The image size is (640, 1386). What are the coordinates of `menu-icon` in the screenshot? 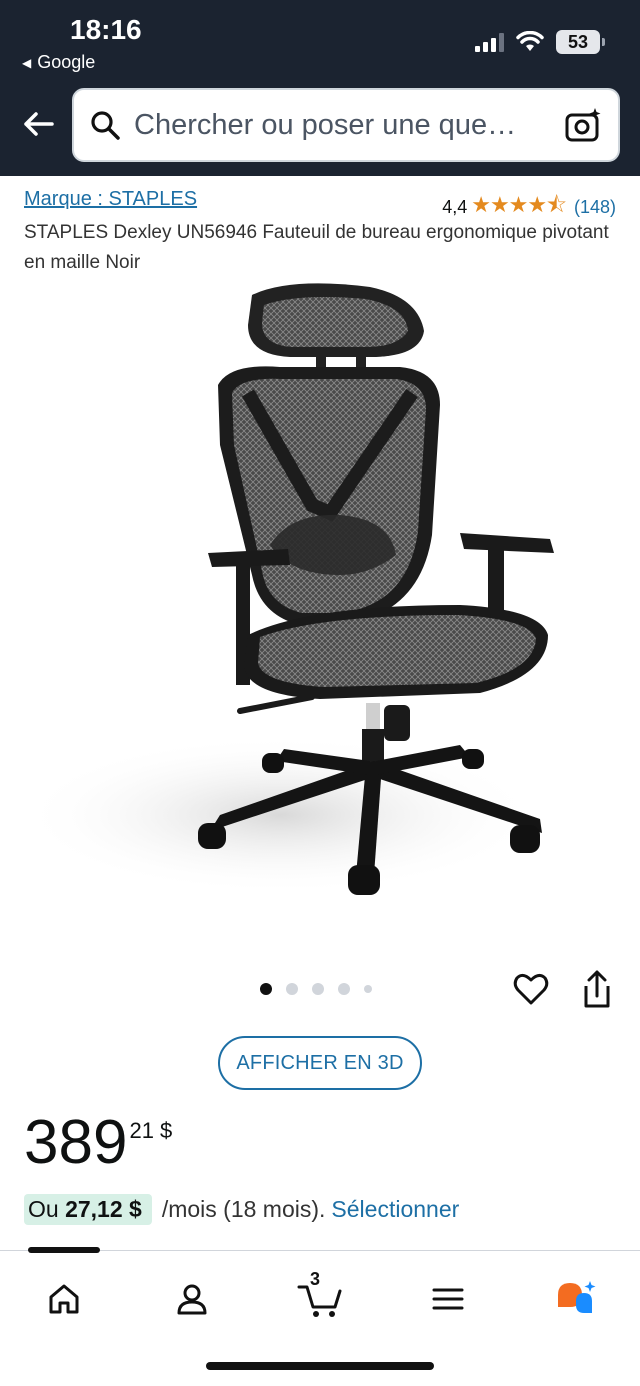 It's located at (448, 1299).